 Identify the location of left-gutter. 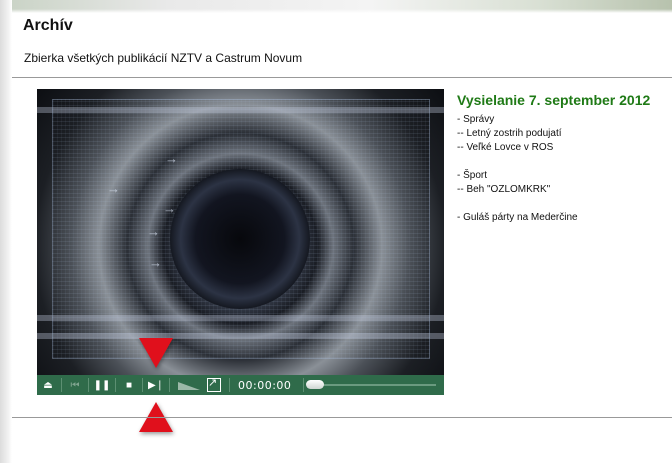
(6, 231).